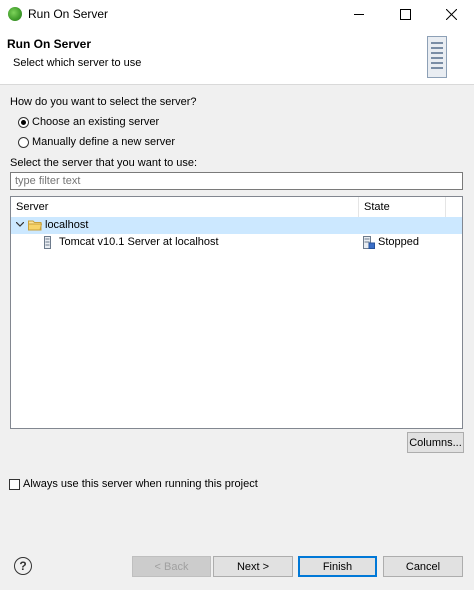 The height and width of the screenshot is (590, 474). What do you see at coordinates (20, 225) in the screenshot?
I see `chevron-down-icon` at bounding box center [20, 225].